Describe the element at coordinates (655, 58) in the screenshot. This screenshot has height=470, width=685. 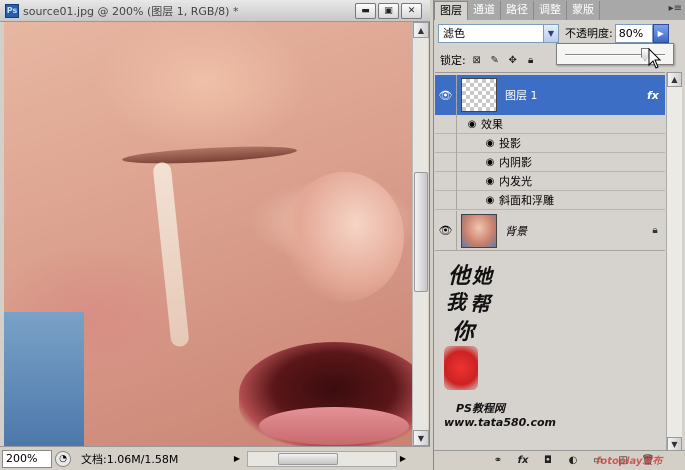
I see `mouse-cursor-icon` at that location.